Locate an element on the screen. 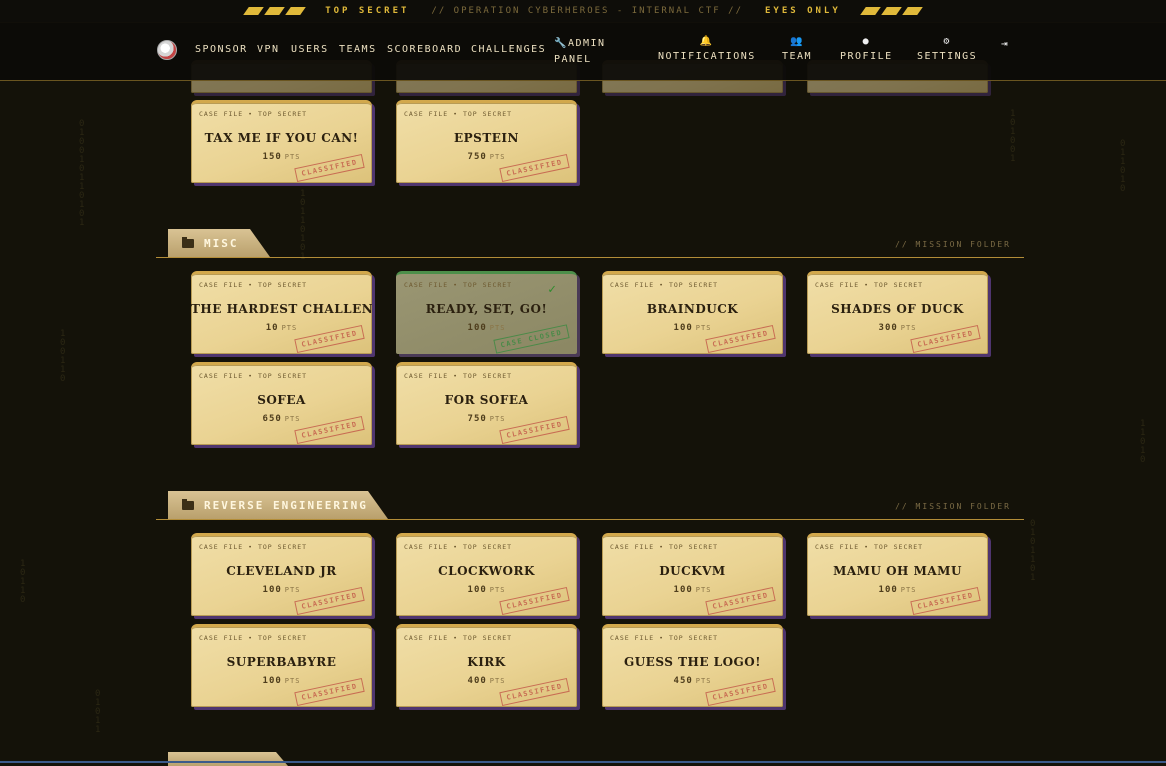 This screenshot has width=1166, height=766. hazard-stripes-right is located at coordinates (891, 11).